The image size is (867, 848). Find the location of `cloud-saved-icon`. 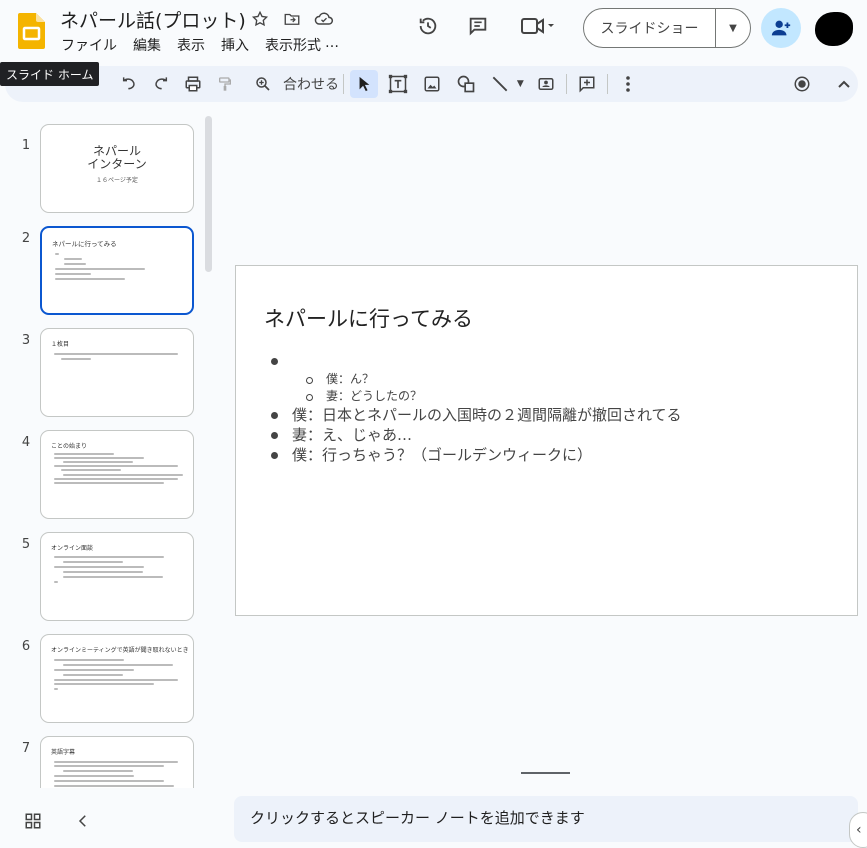

cloud-saved-icon is located at coordinates (324, 19).